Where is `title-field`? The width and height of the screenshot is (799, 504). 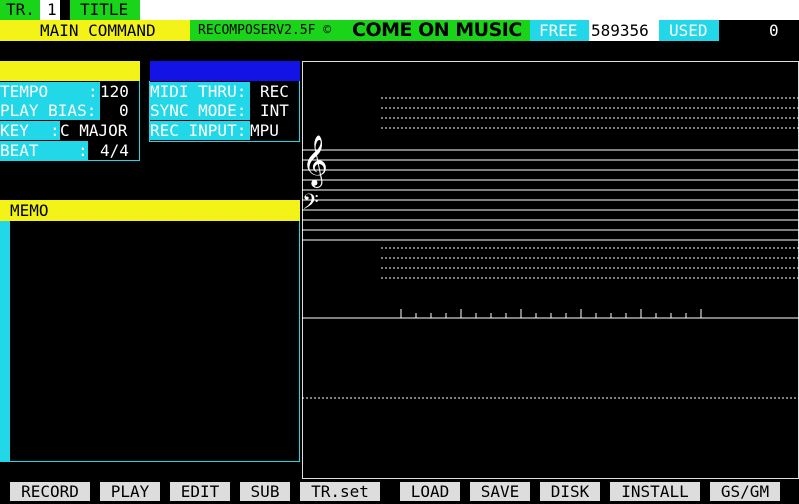 title-field is located at coordinates (469, 10).